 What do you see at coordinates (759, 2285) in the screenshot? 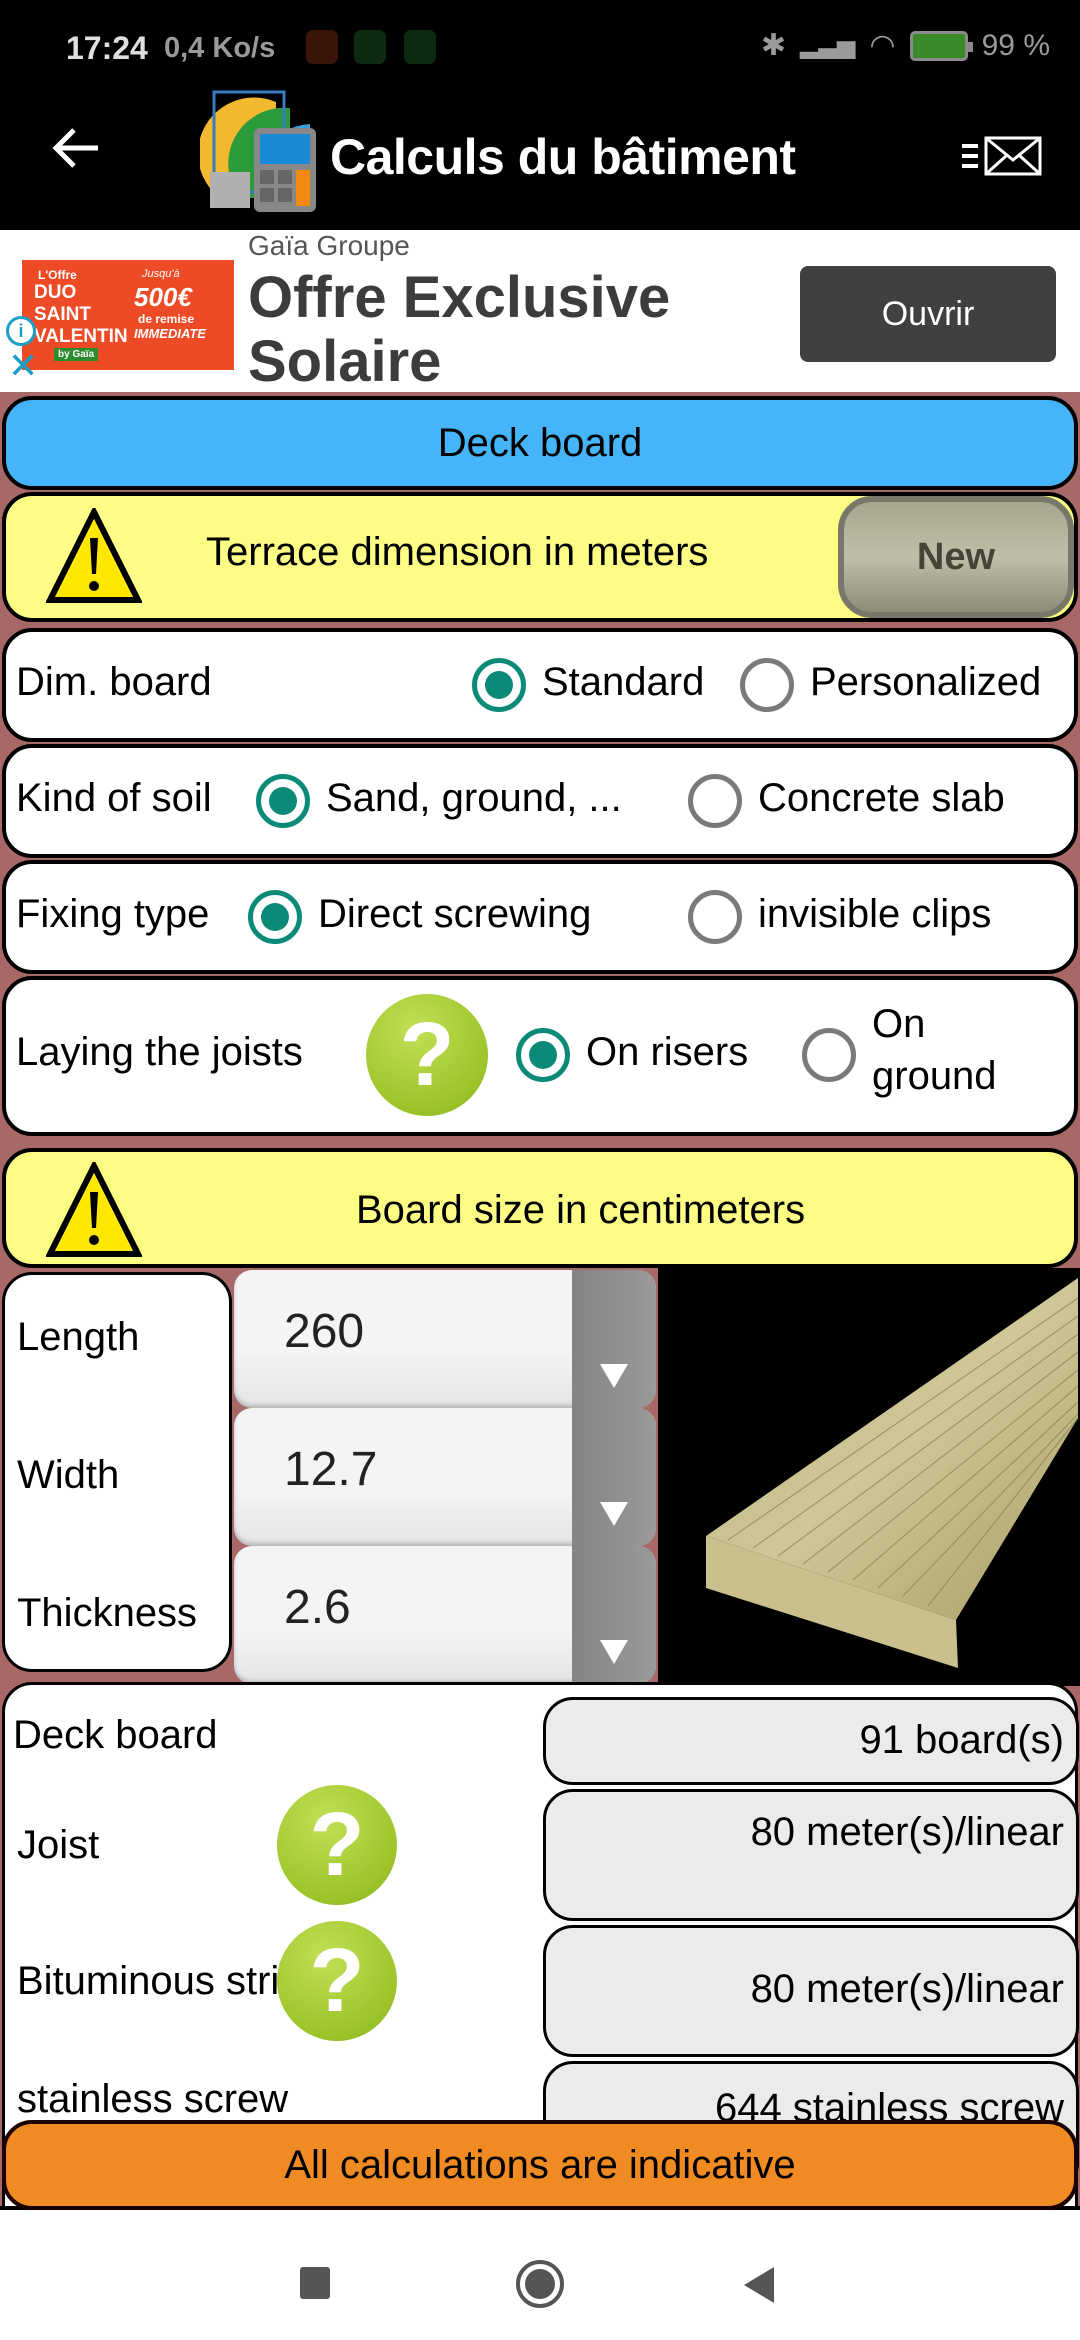
I see `back-nav-icon` at bounding box center [759, 2285].